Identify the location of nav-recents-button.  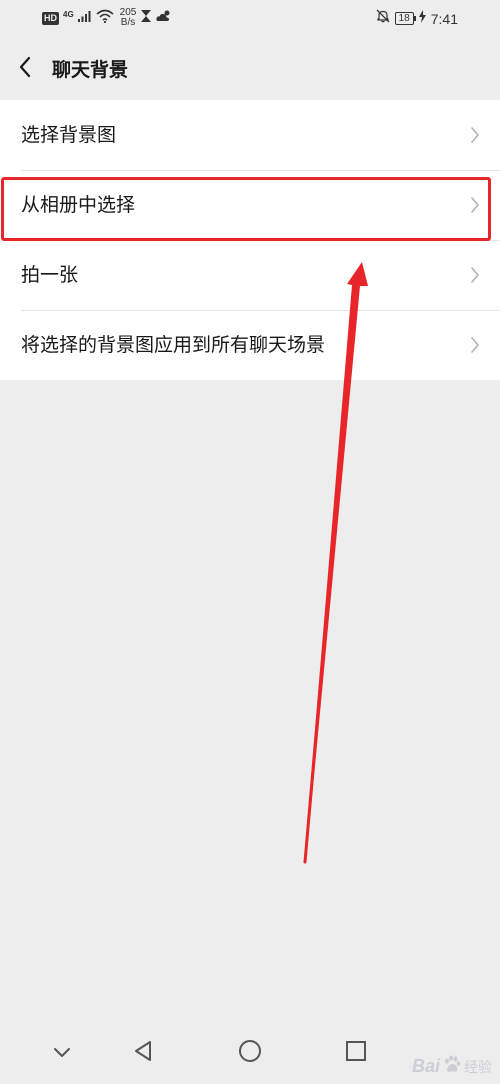
(356, 1053).